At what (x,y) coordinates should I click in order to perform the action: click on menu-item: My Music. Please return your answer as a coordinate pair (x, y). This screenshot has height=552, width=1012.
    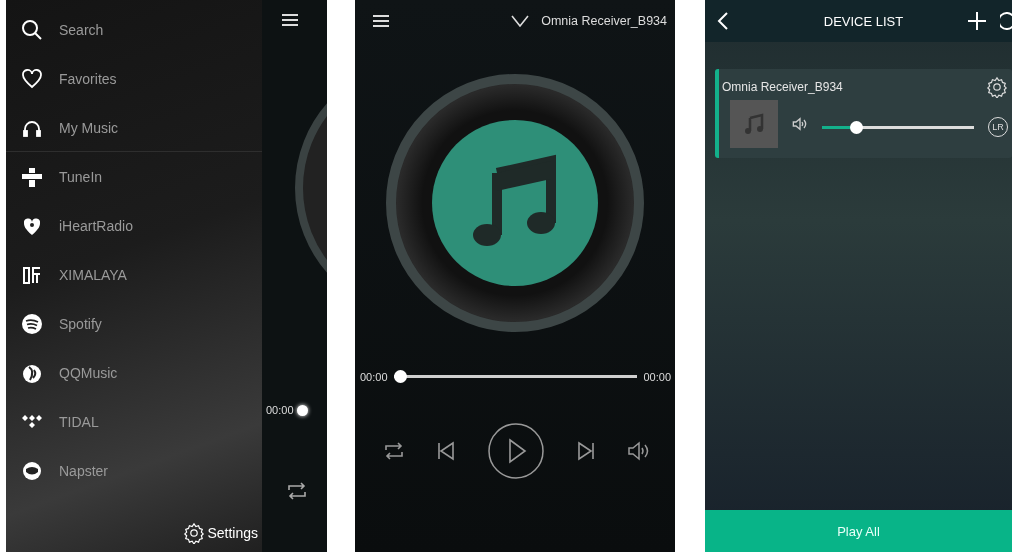
    Looking at the image, I should click on (89, 127).